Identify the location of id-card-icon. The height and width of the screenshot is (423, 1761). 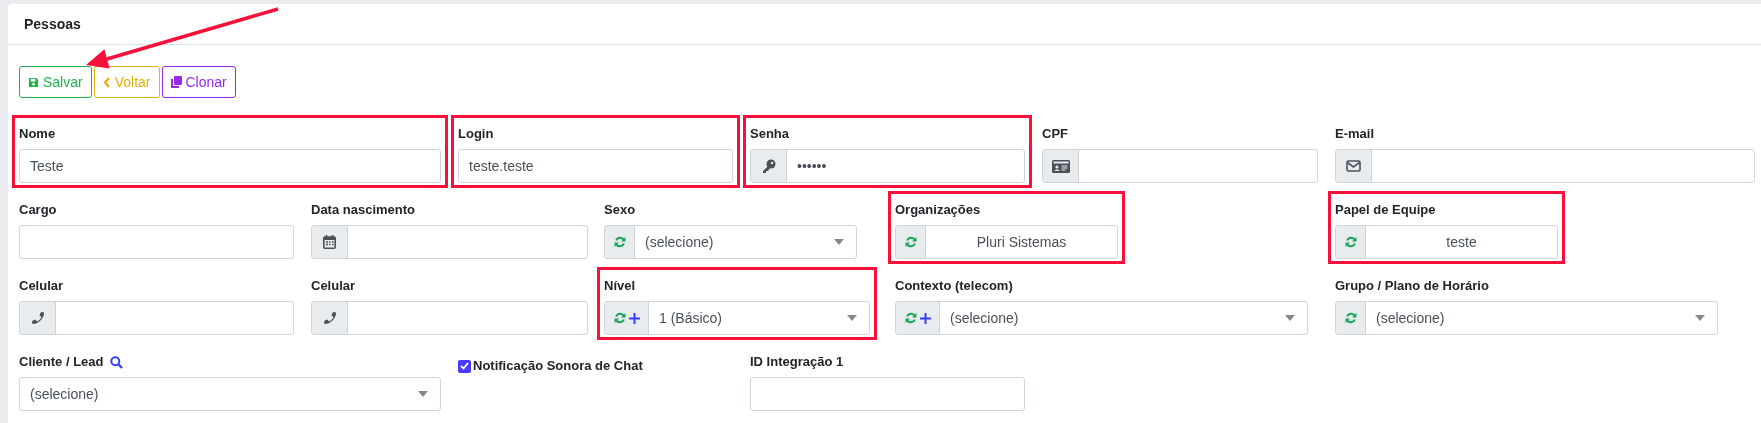
(1060, 166).